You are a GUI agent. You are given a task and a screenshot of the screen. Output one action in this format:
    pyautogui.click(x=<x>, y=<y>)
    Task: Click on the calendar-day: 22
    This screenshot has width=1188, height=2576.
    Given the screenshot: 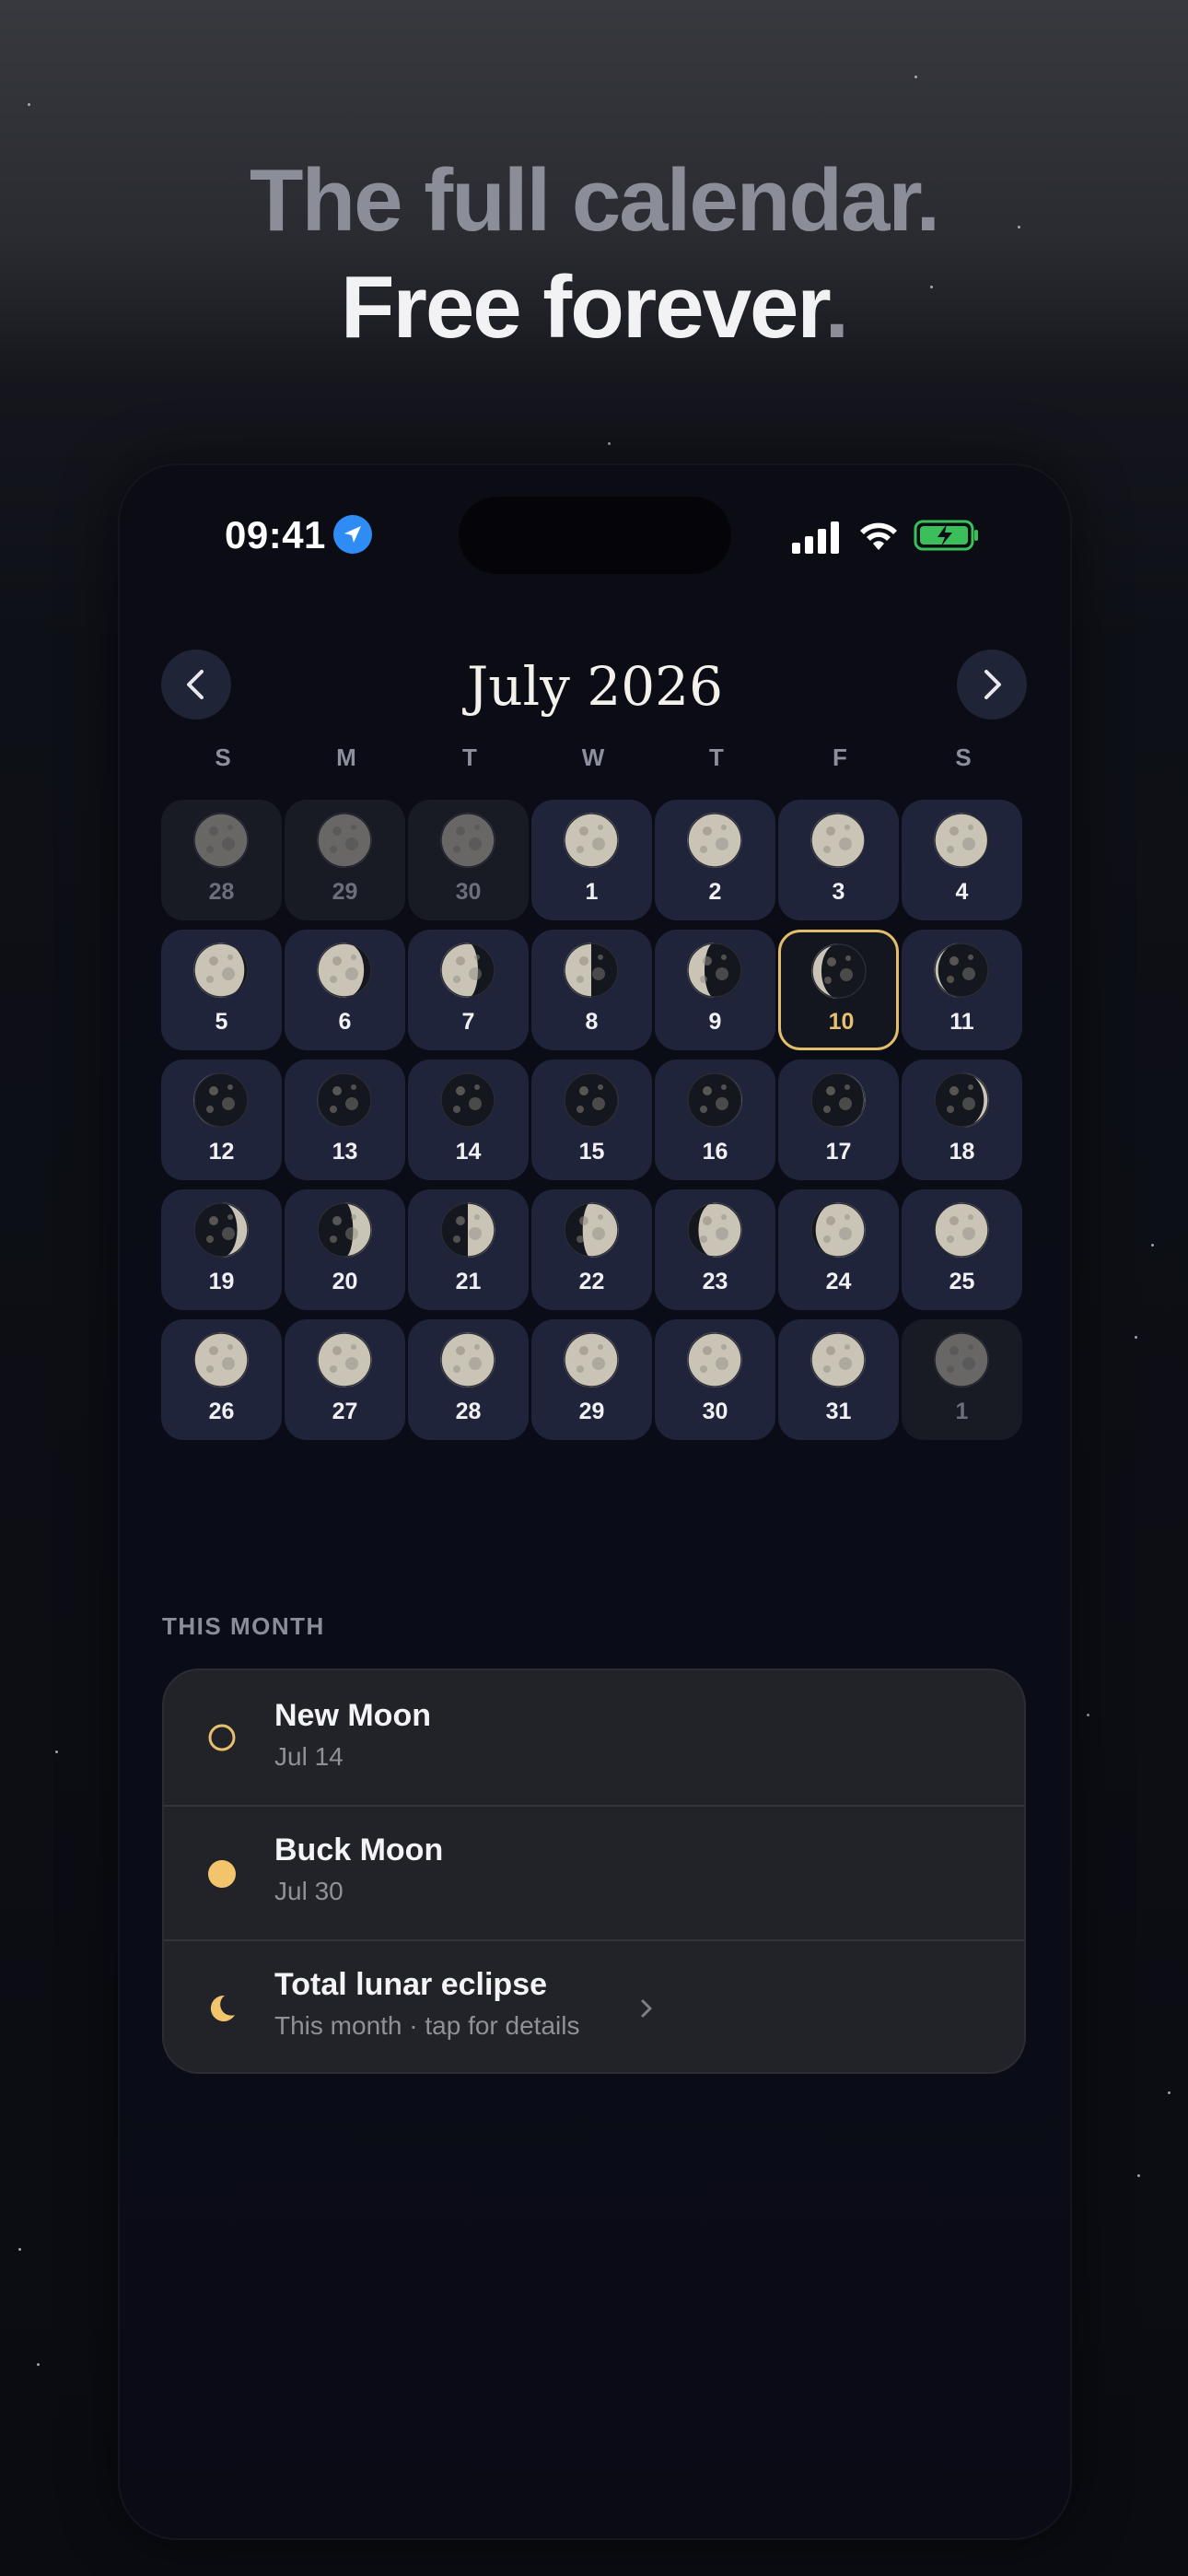 What is the action you would take?
    pyautogui.click(x=591, y=1249)
    